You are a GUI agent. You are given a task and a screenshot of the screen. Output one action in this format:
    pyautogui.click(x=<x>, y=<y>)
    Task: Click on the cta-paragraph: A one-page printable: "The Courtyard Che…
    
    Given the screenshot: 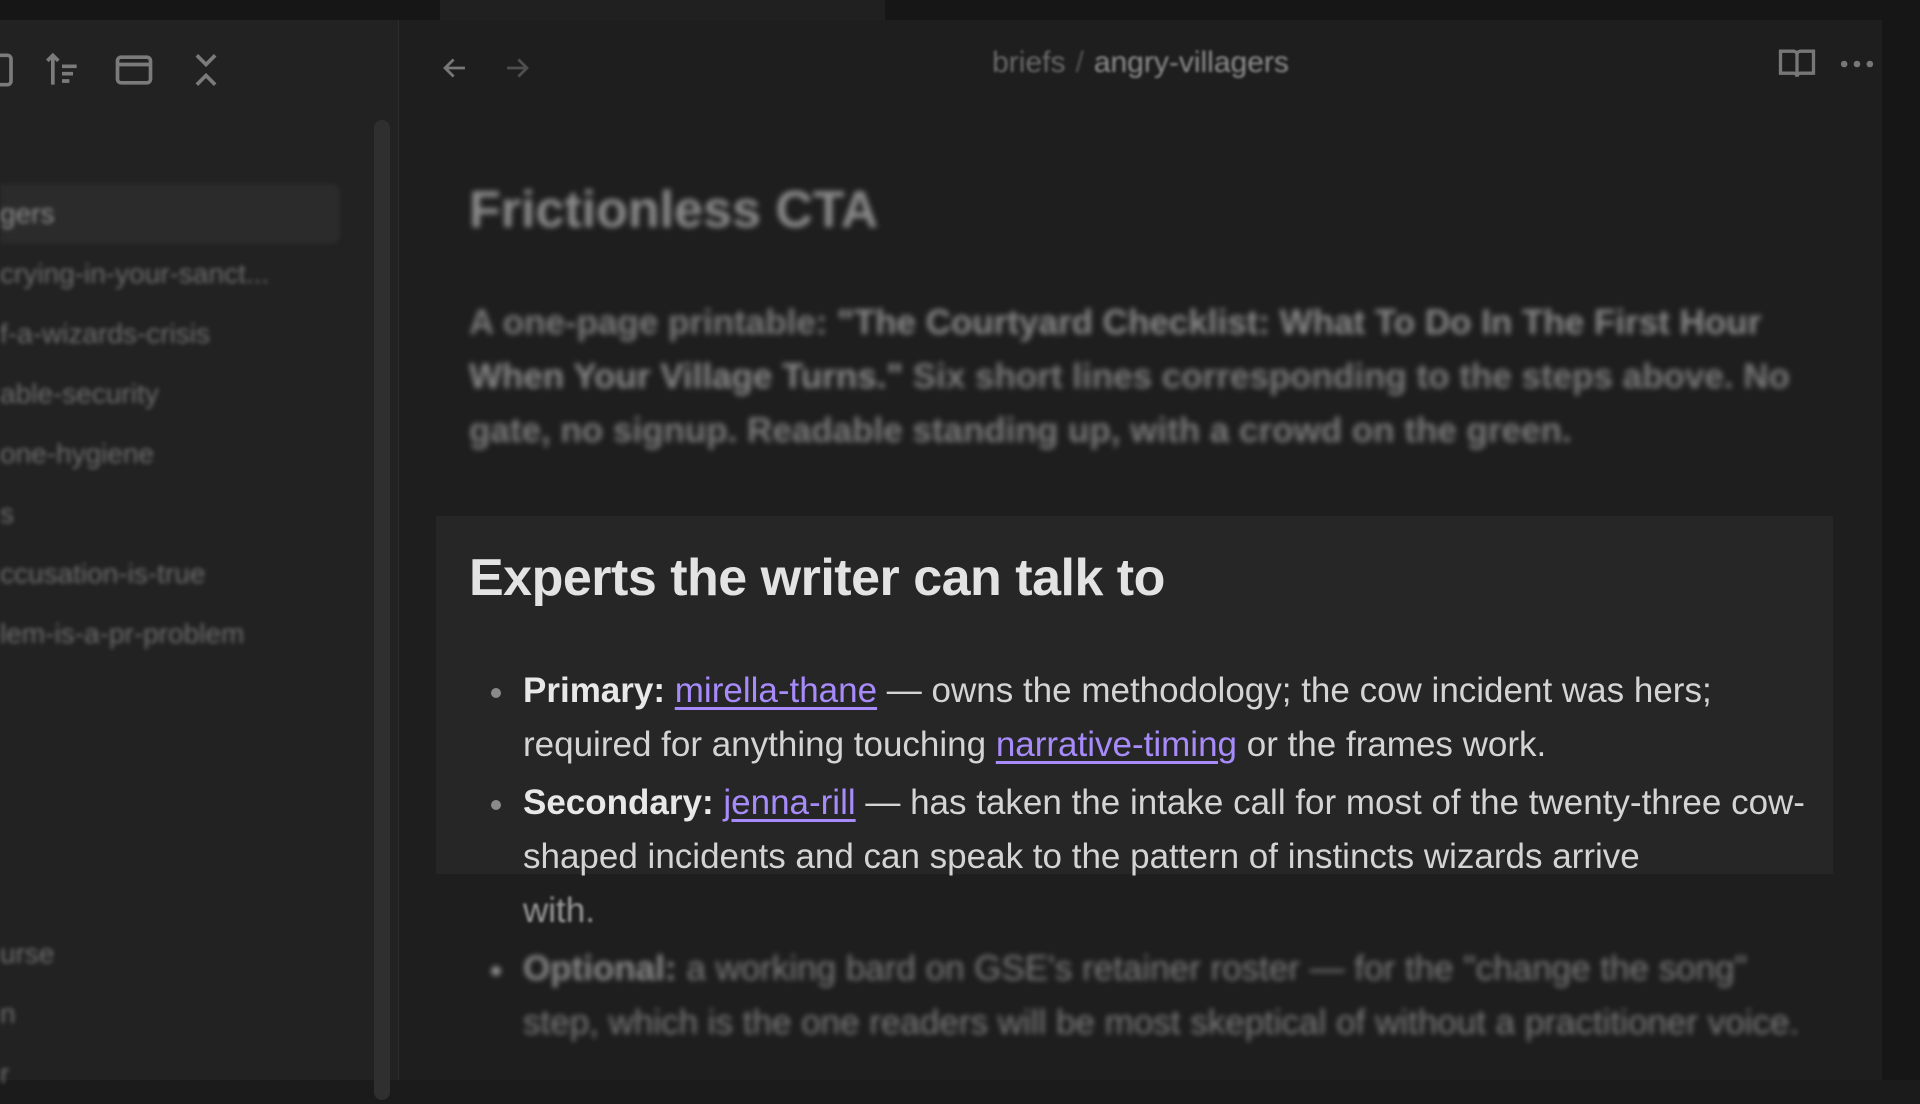 What is the action you would take?
    pyautogui.click(x=1134, y=377)
    